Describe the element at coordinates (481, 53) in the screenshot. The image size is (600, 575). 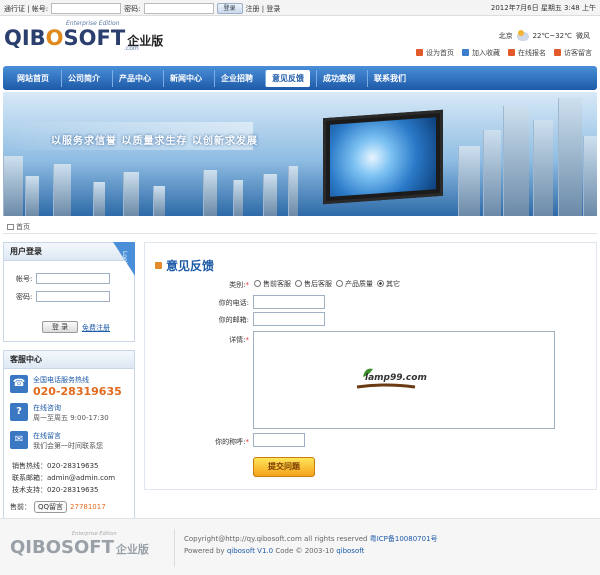
I see `favorite-link: 加入收藏` at that location.